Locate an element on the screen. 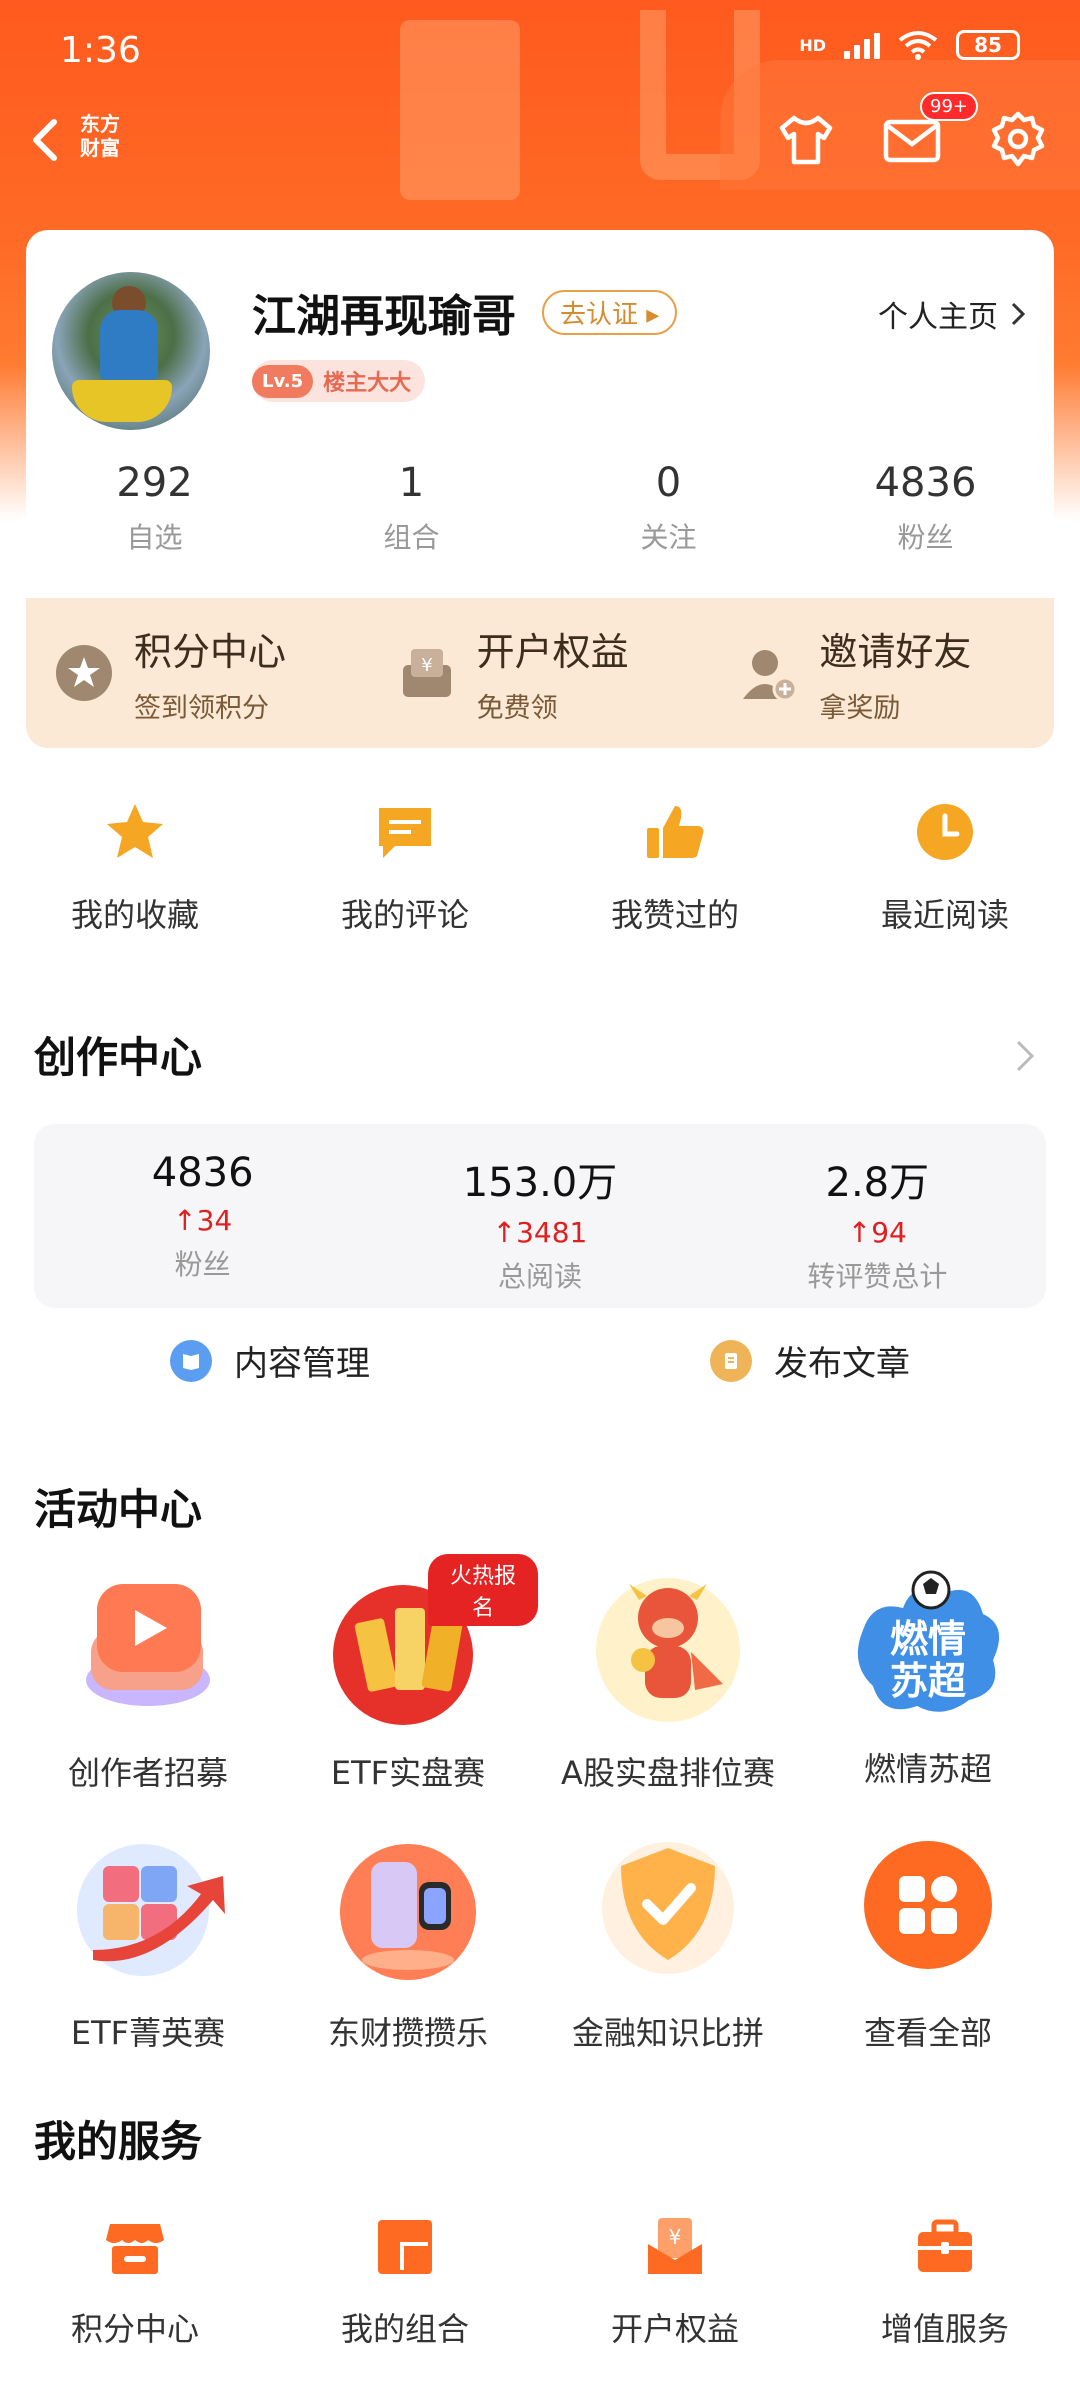  portfolio-icon is located at coordinates (405, 2247).